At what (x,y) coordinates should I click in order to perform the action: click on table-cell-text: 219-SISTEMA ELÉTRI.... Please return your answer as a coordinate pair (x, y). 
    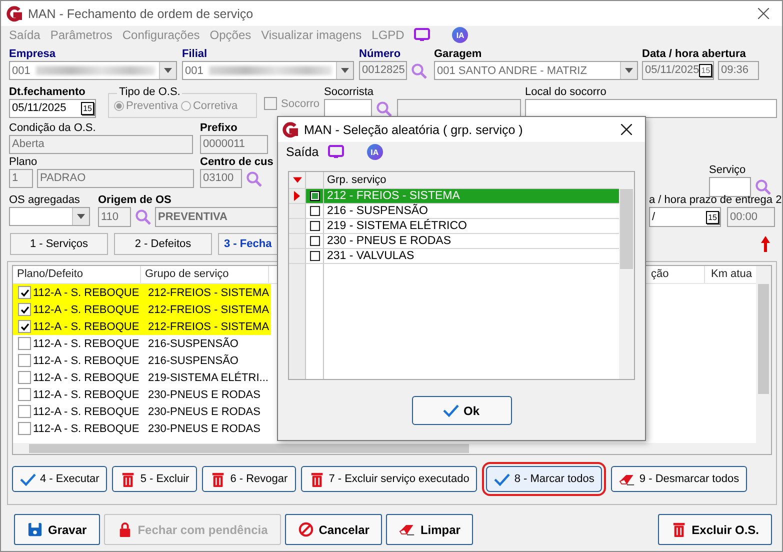
    Looking at the image, I should click on (208, 378).